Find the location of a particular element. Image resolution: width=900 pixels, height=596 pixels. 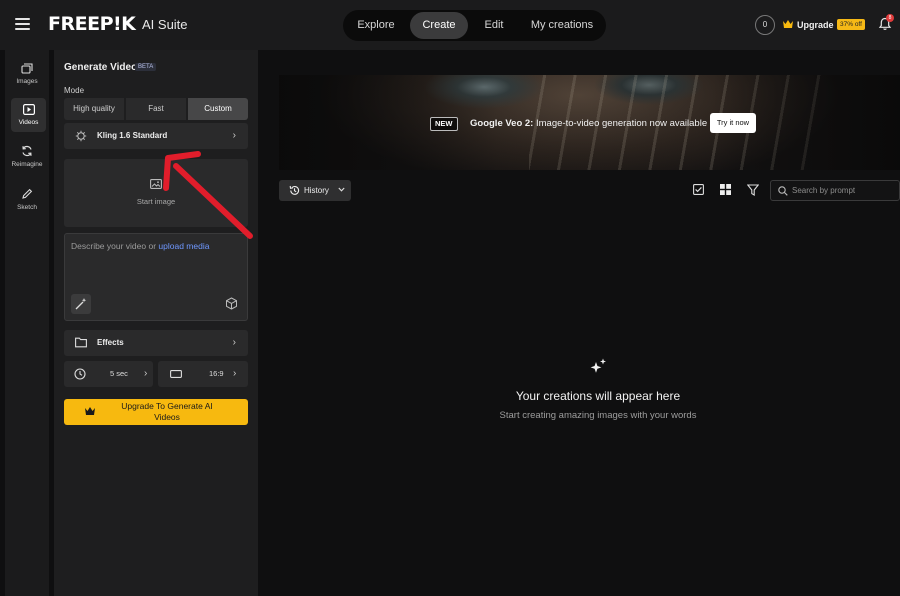

magic-wand-icon is located at coordinates (81, 304).